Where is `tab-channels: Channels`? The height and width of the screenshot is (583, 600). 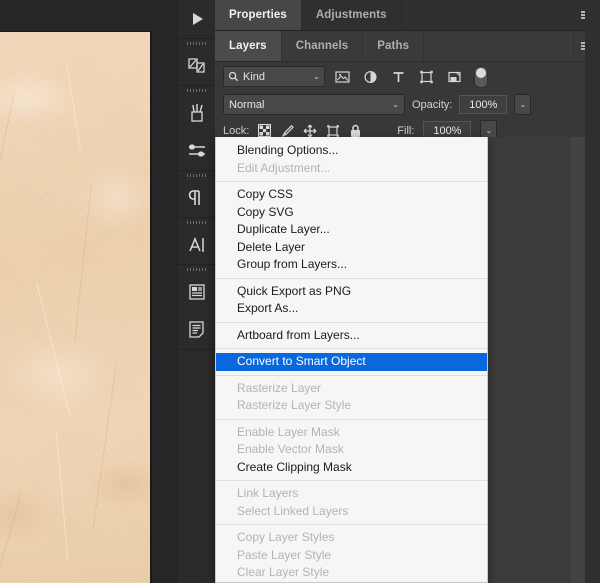
tab-channels: Channels is located at coordinates (323, 46).